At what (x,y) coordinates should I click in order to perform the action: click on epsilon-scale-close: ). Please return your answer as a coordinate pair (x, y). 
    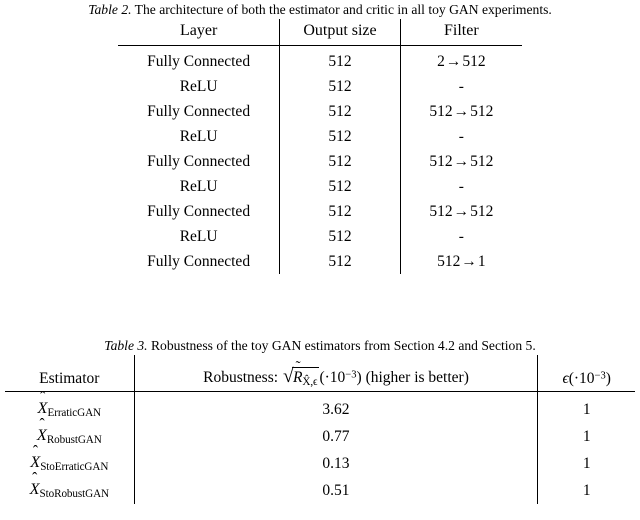
    Looking at the image, I should click on (608, 378).